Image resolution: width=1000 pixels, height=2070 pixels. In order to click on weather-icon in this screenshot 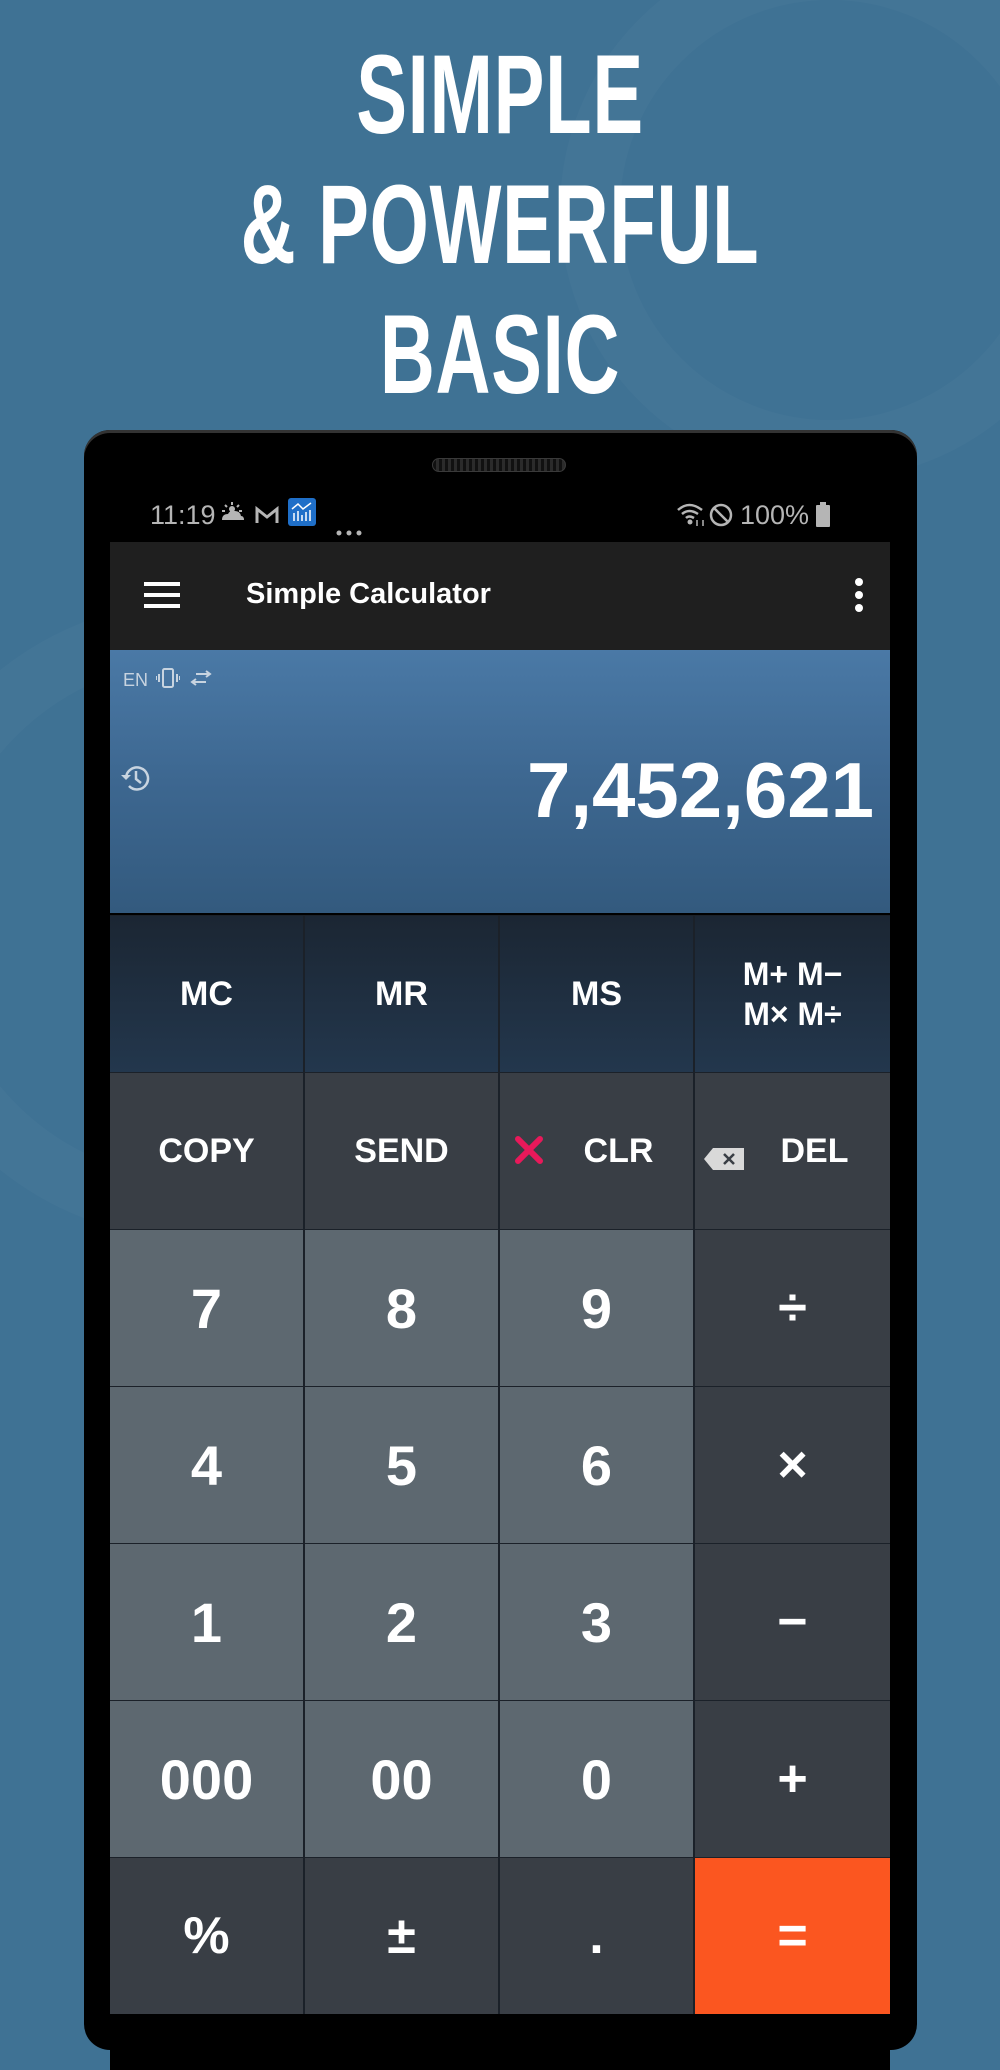, I will do `click(232, 517)`.